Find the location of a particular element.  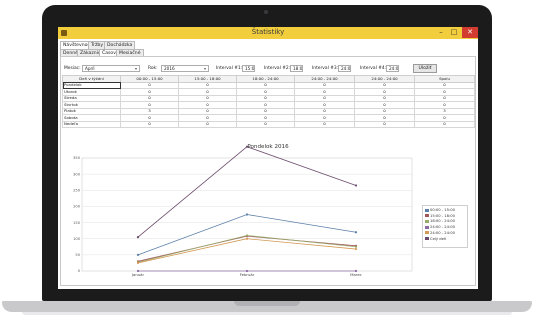

legend-label: 15:00 - 18:00 is located at coordinates (442, 215).